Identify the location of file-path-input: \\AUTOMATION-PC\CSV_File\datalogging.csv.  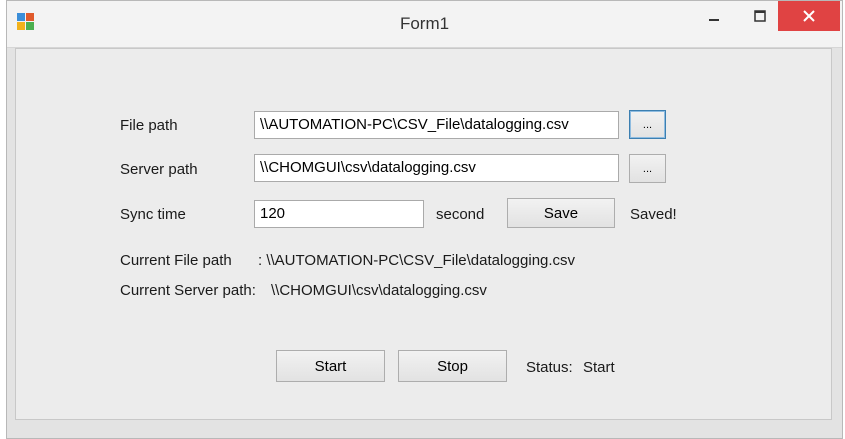
(436, 125).